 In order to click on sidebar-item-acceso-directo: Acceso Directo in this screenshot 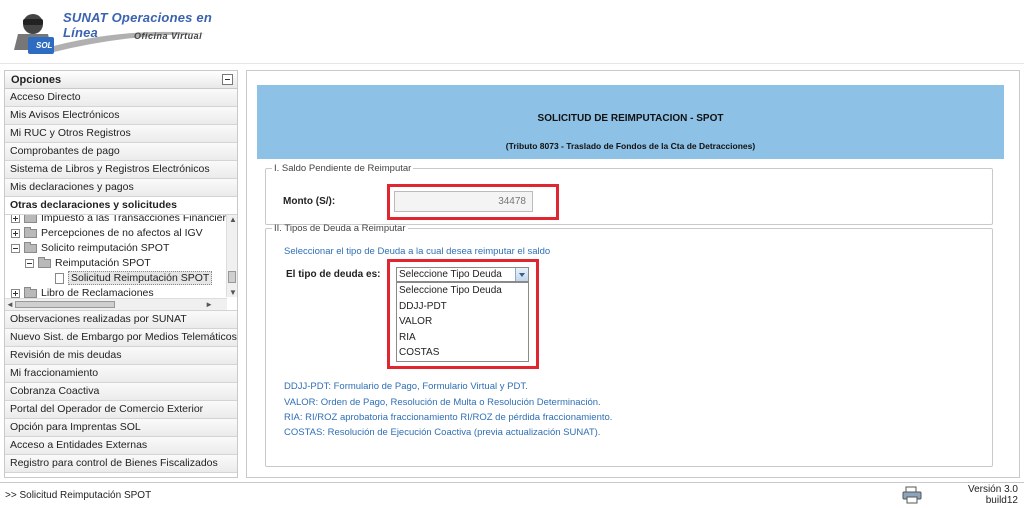, I will do `click(121, 98)`.